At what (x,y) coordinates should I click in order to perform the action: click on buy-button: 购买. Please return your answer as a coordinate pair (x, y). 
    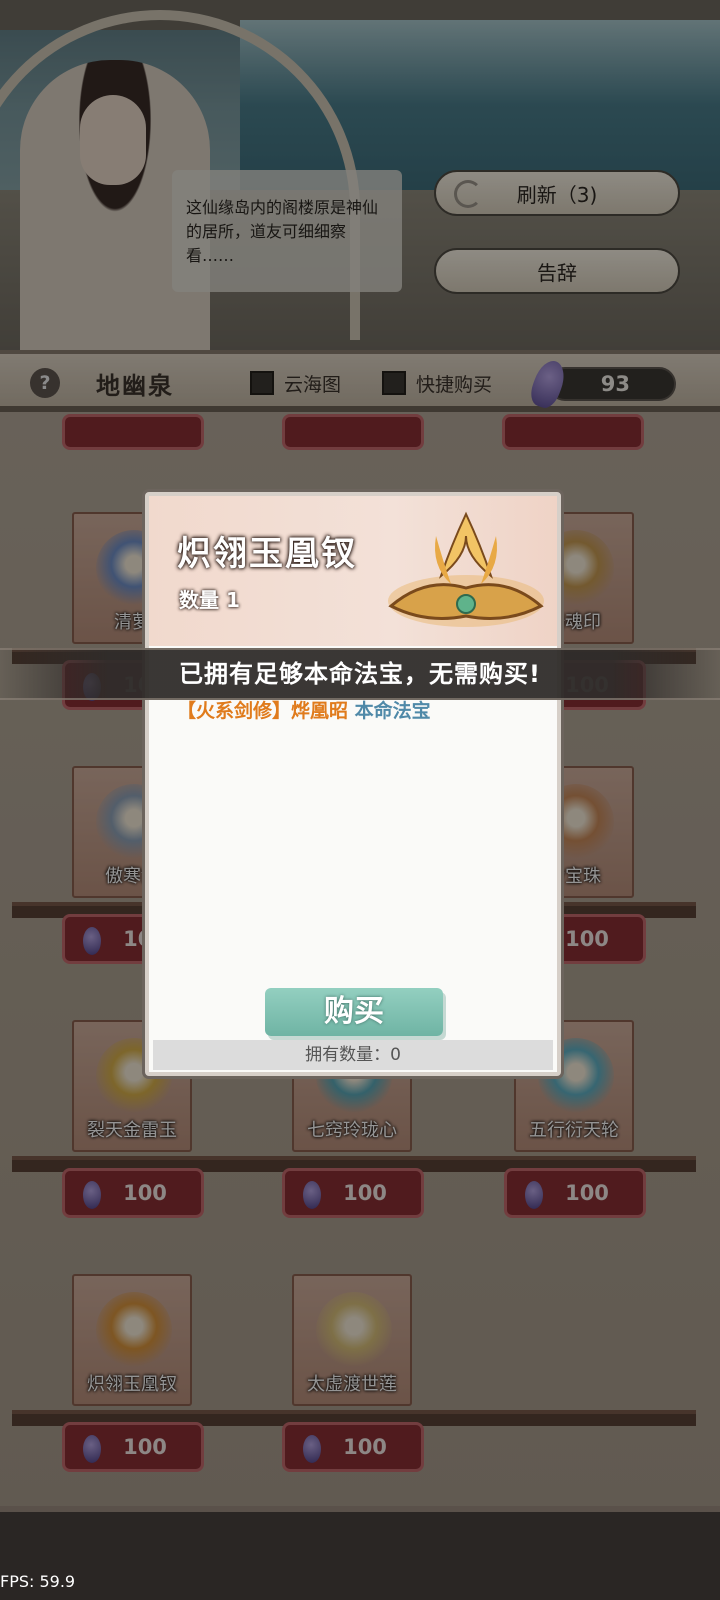
    Looking at the image, I should click on (354, 1012).